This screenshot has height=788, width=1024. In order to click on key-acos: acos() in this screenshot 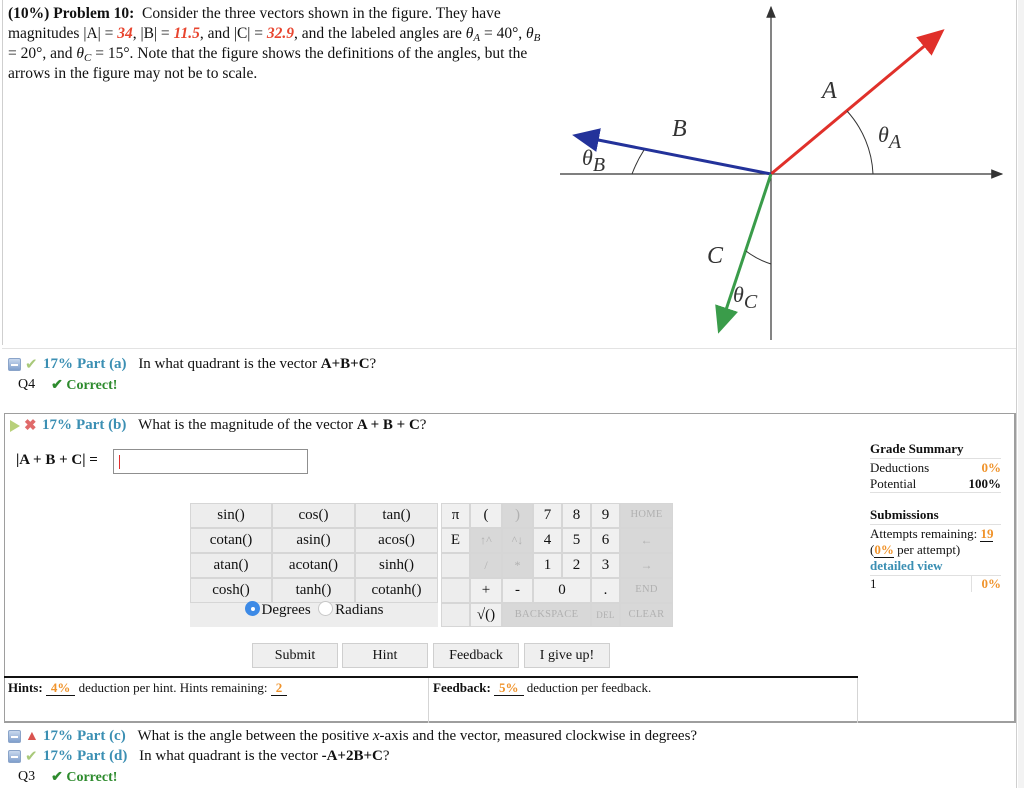, I will do `click(396, 540)`.